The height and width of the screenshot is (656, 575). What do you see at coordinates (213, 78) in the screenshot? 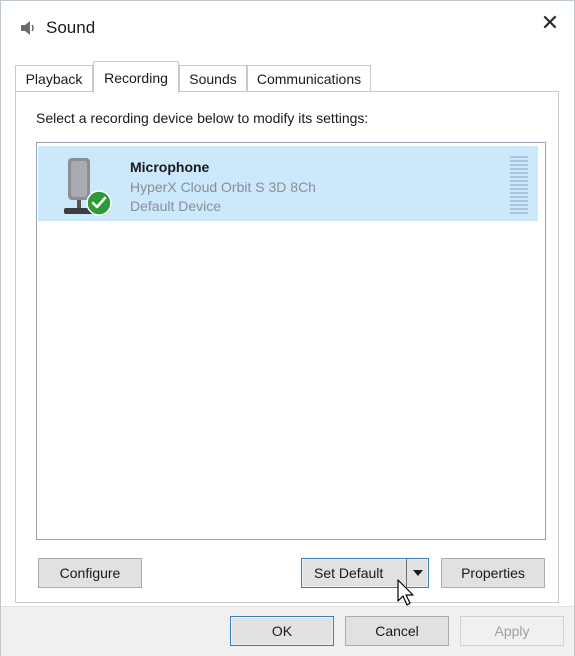
I see `tab-sounds: Sounds` at bounding box center [213, 78].